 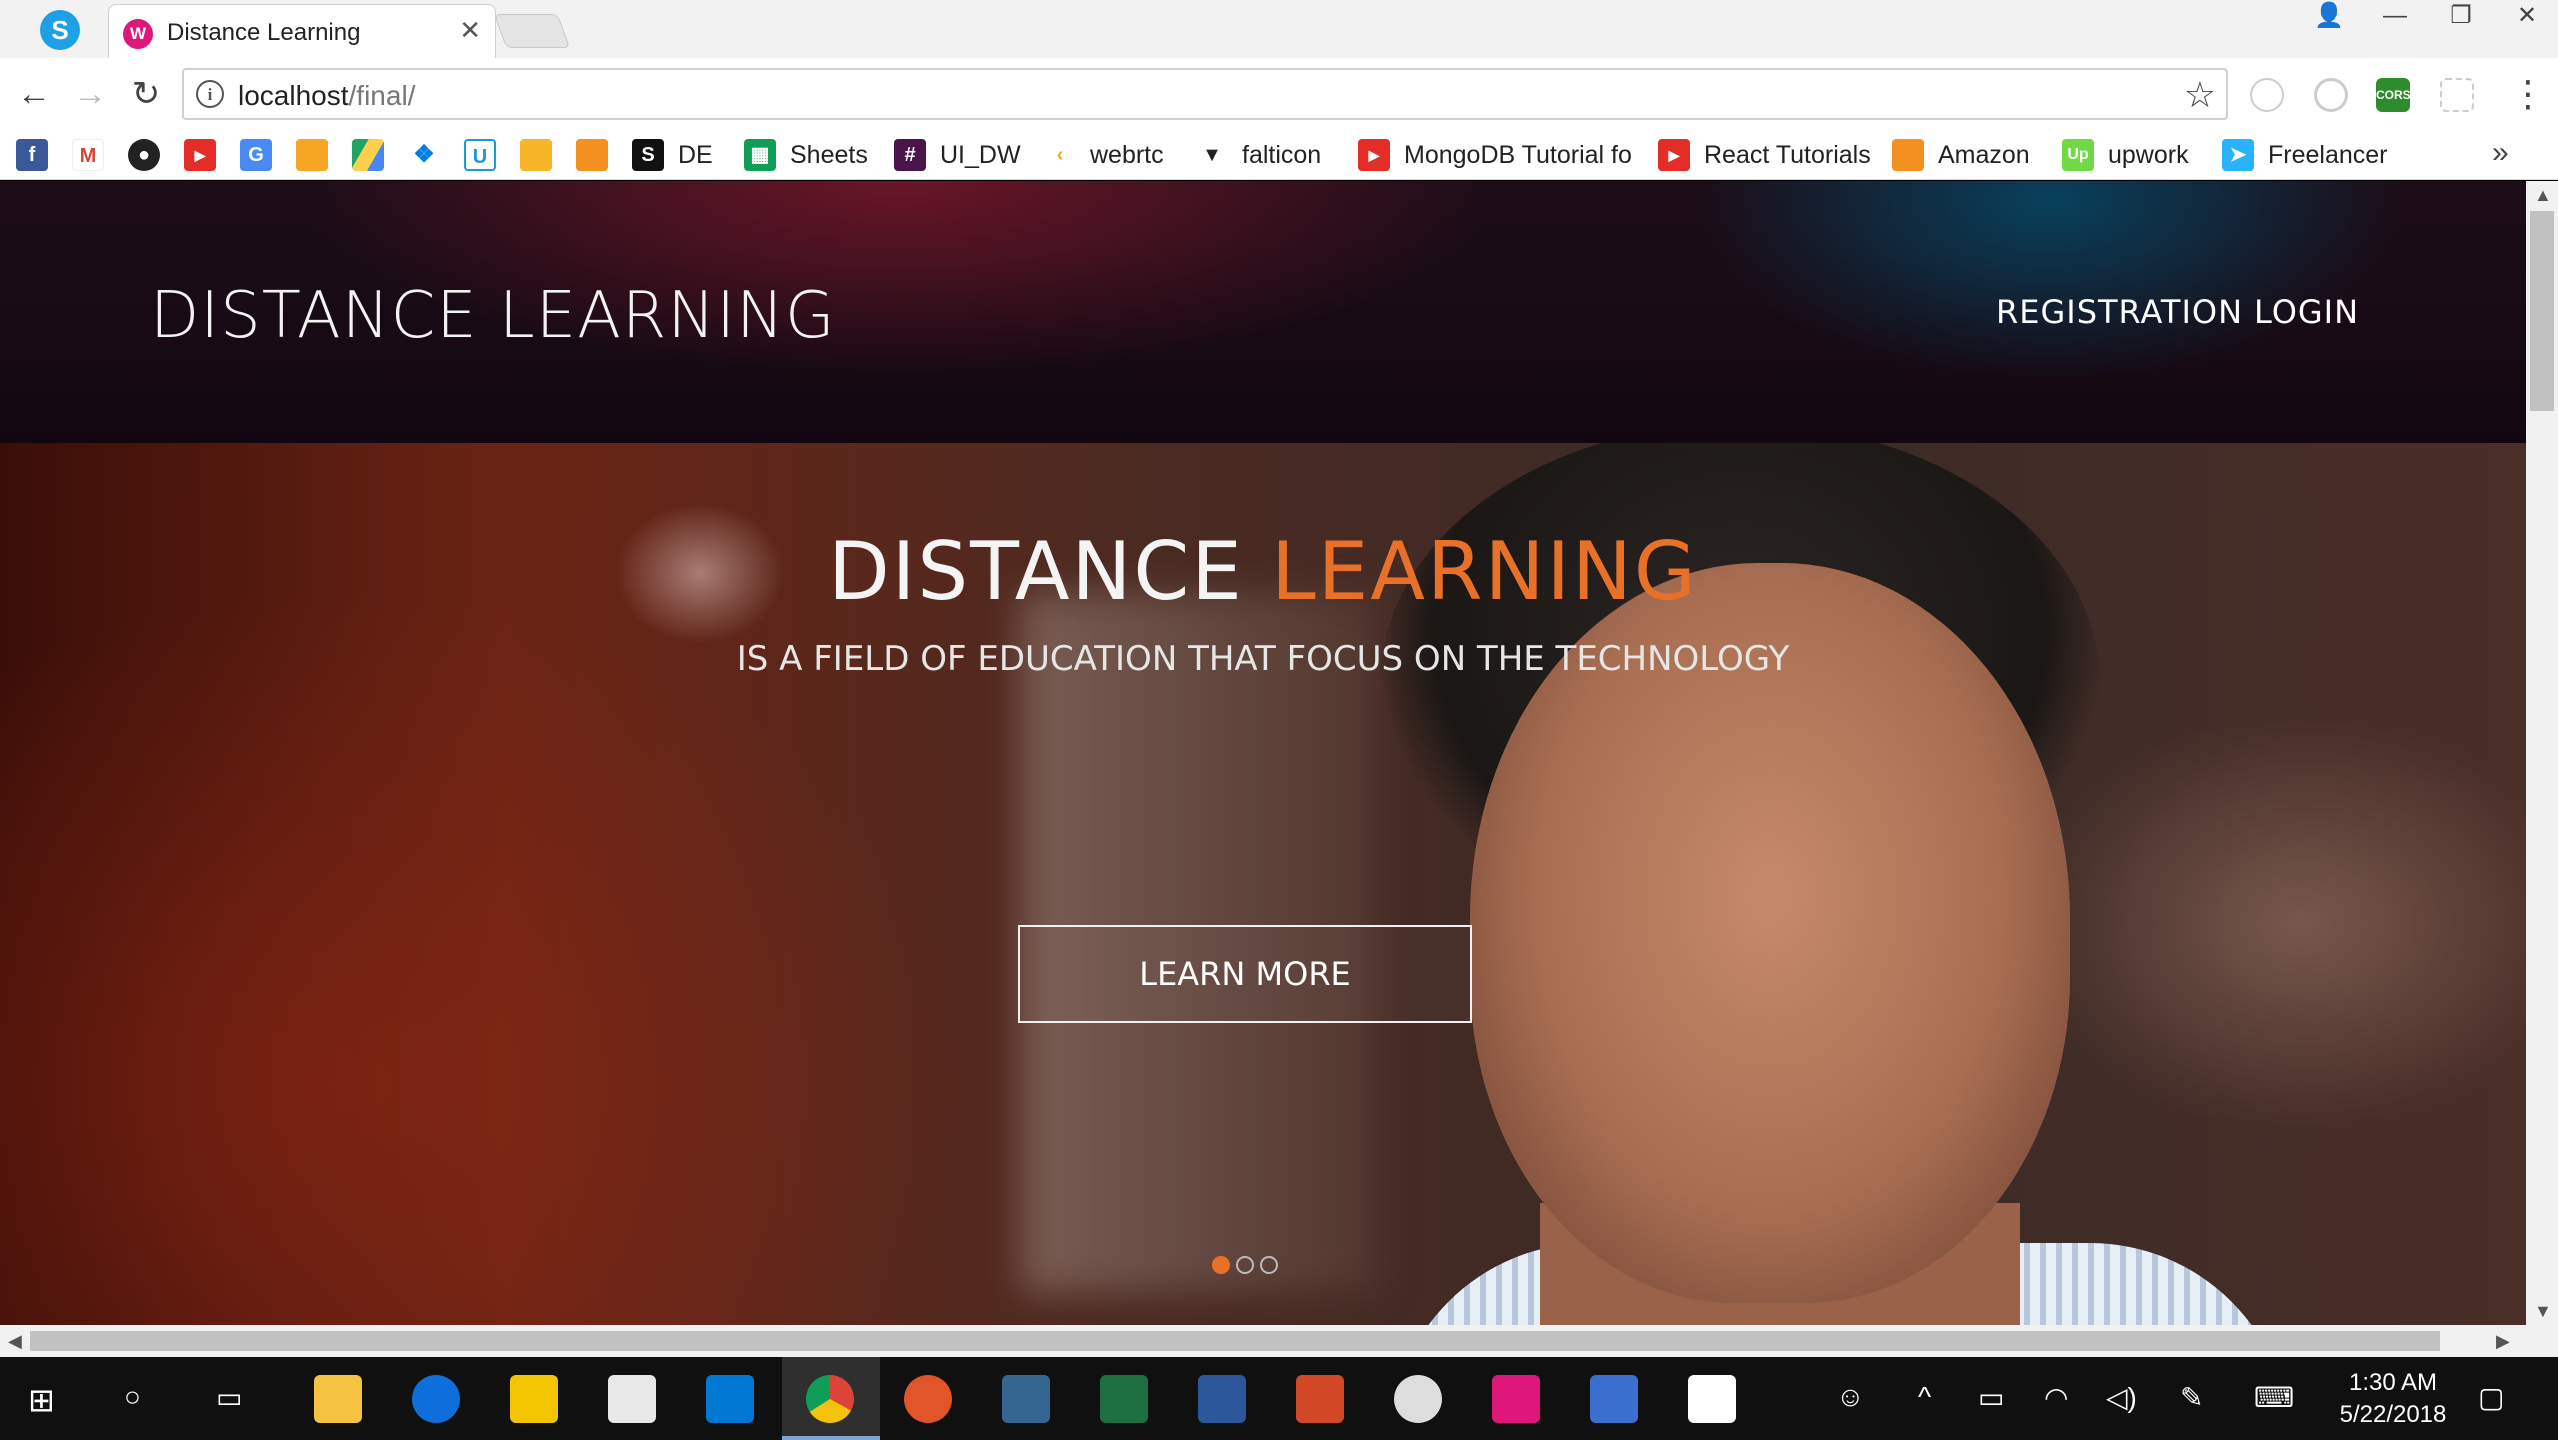 What do you see at coordinates (2526, 17) in the screenshot?
I see `close-window-button: ✕` at bounding box center [2526, 17].